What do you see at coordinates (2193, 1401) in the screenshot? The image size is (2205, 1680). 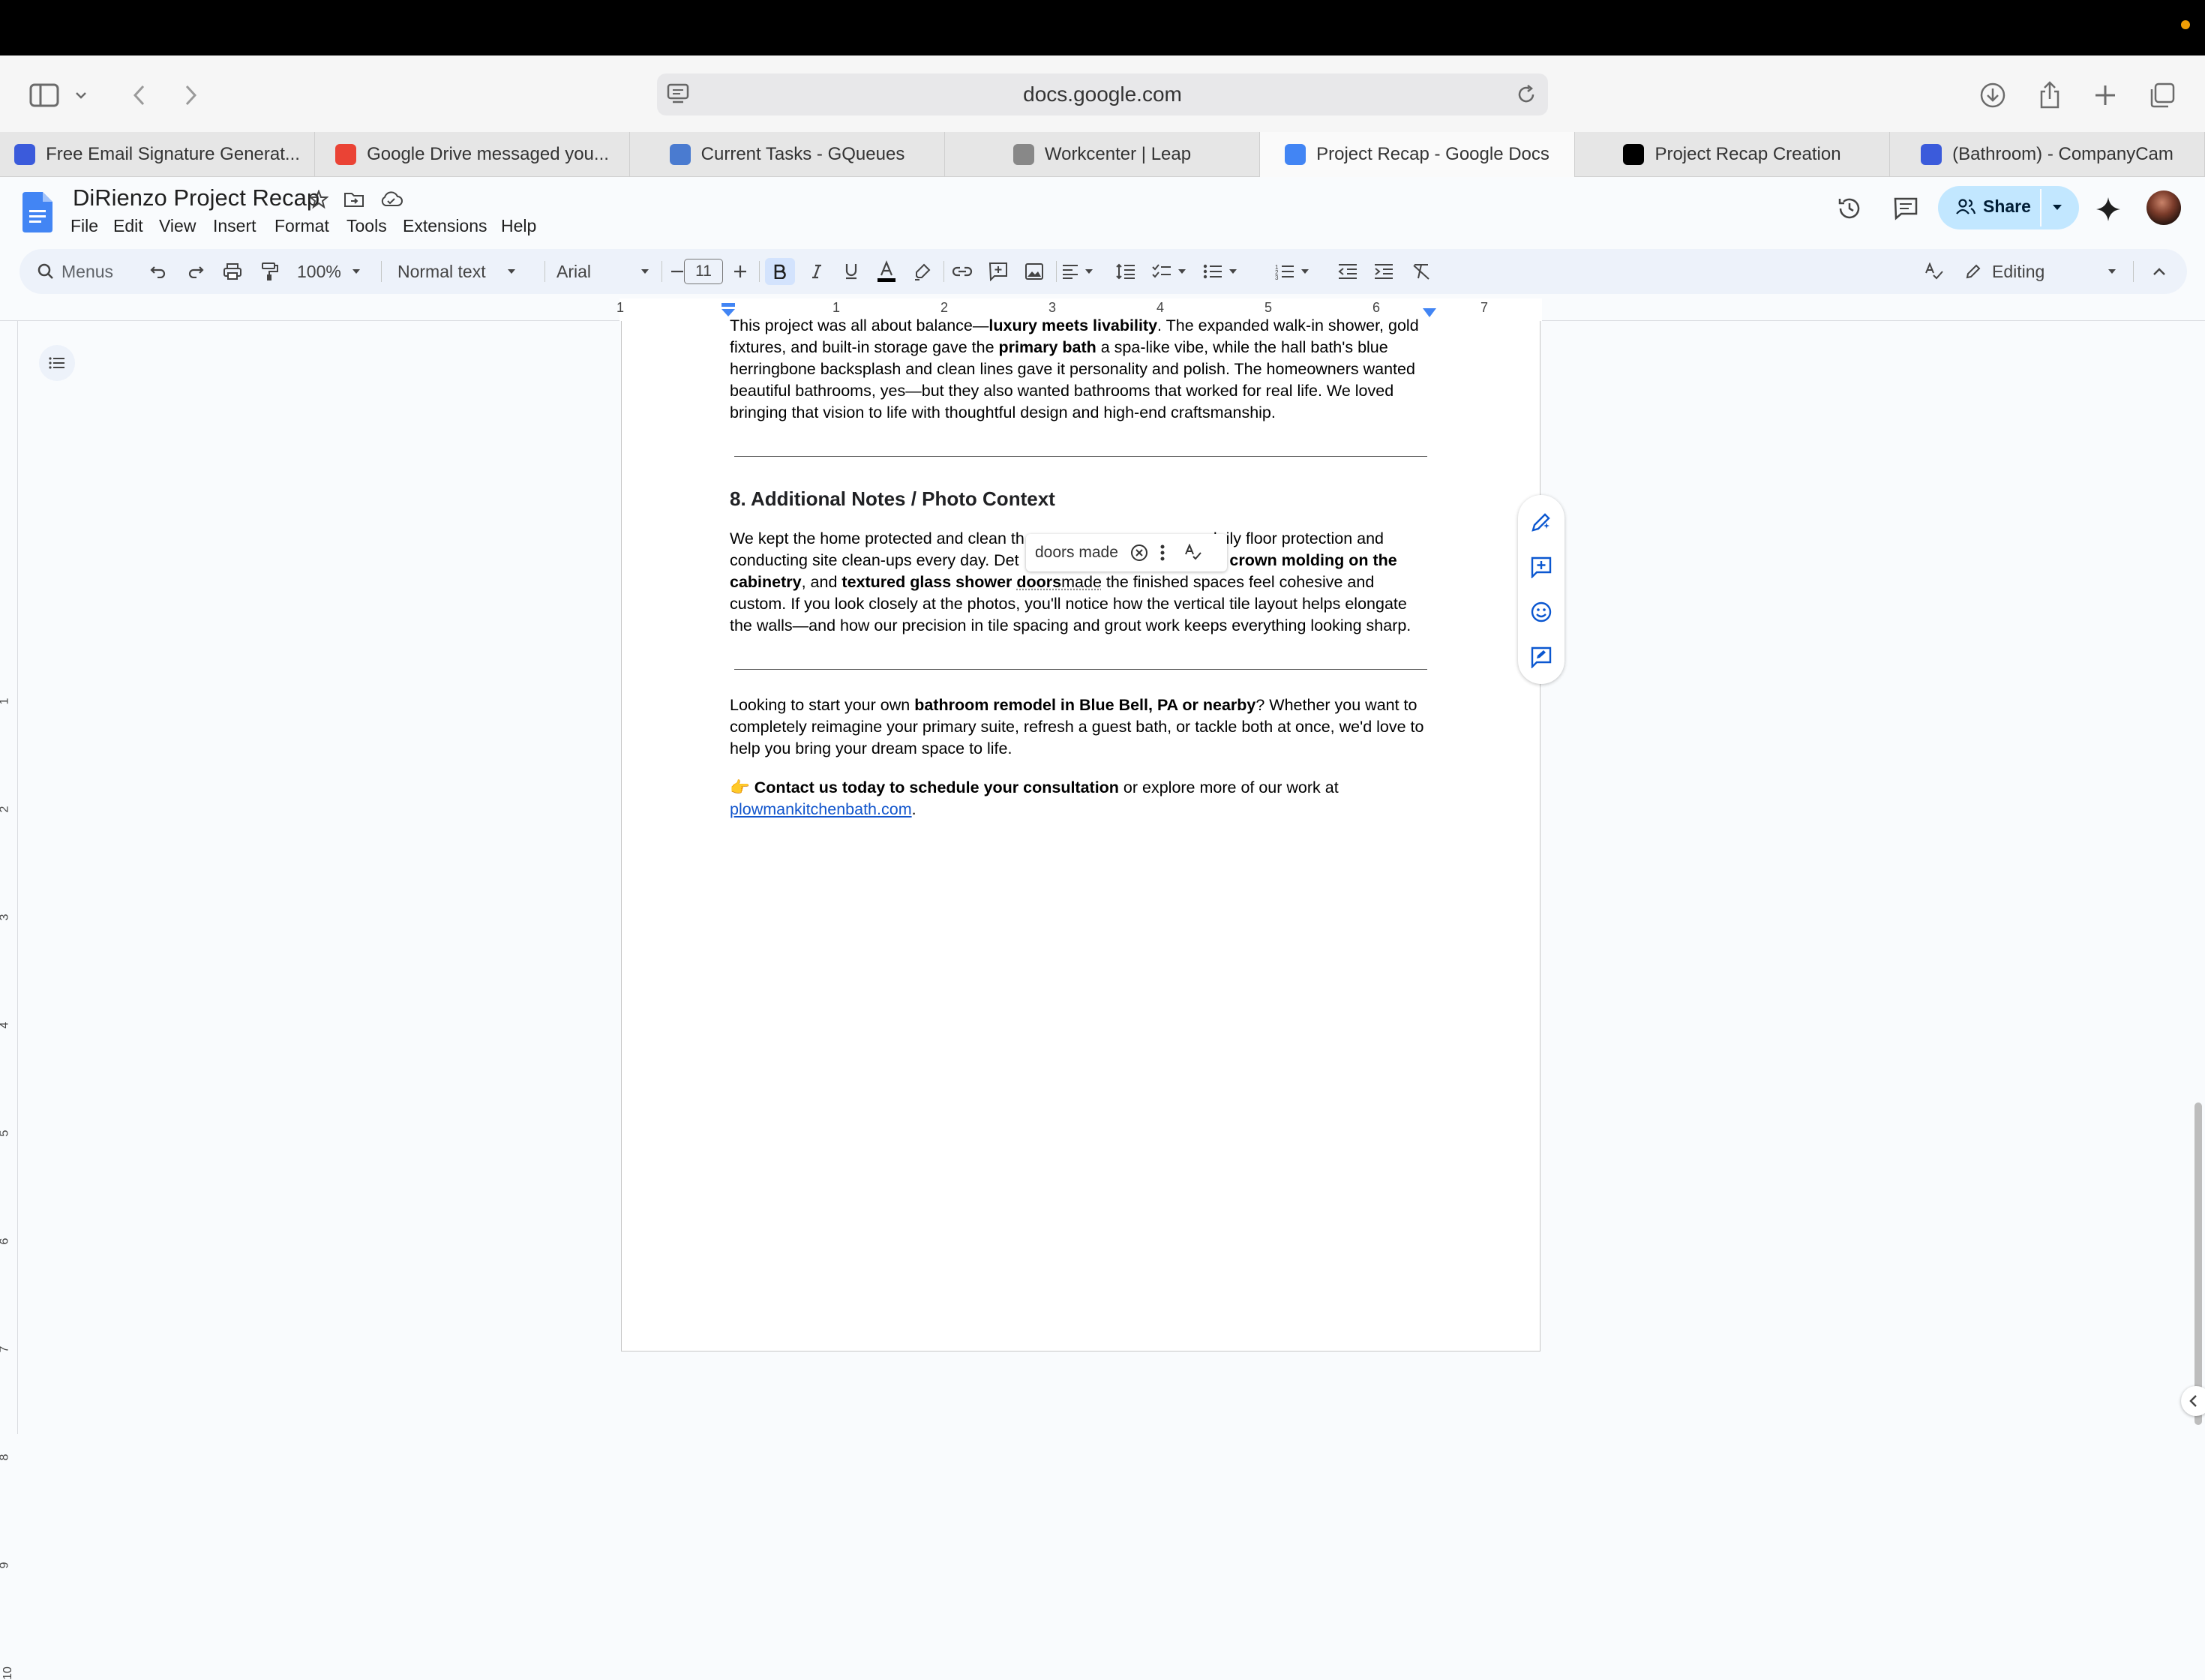 I see `side-panel-toggle` at bounding box center [2193, 1401].